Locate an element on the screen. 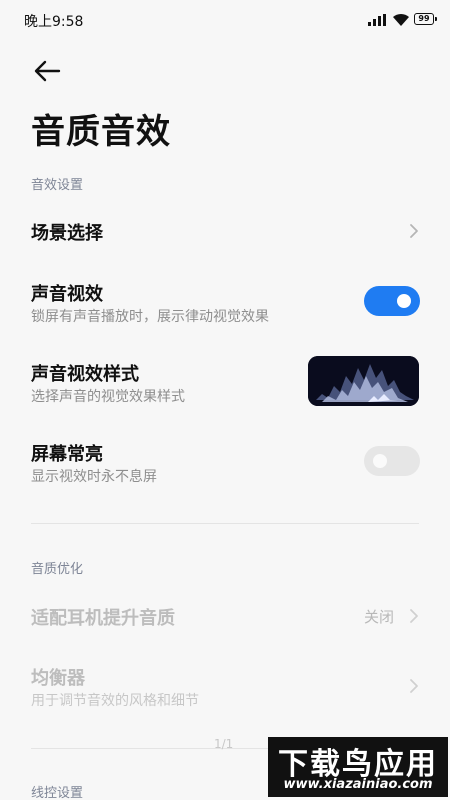  screen-always-on-description: 显示视效时永不息屏 is located at coordinates (94, 477).